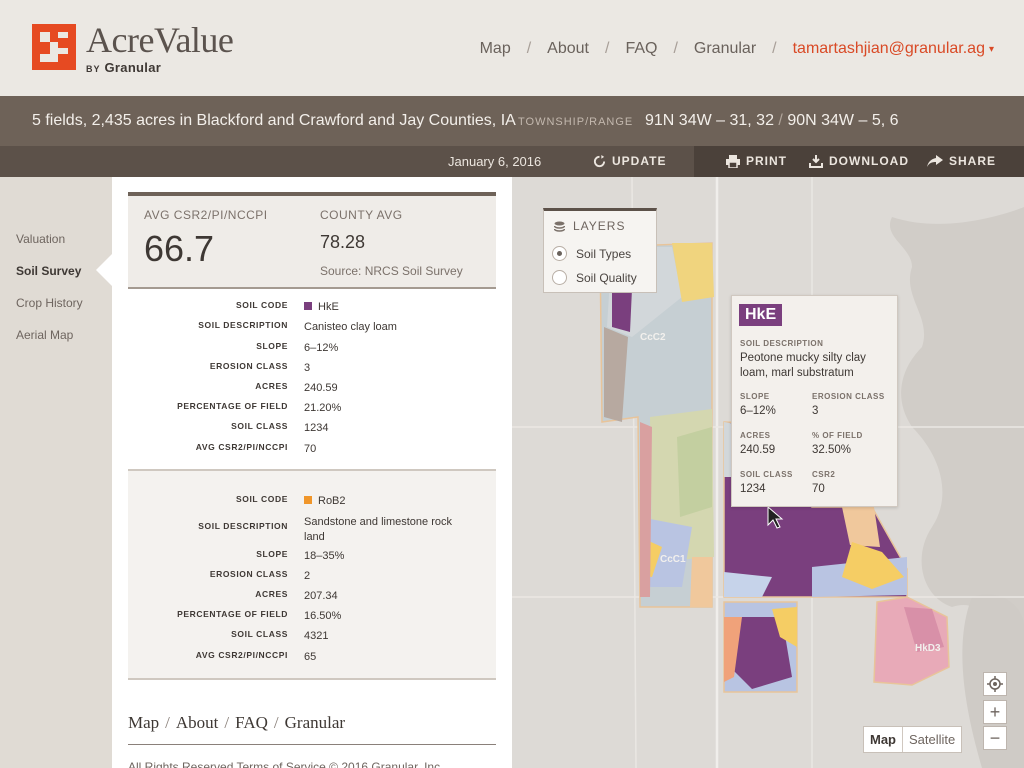 The width and height of the screenshot is (1024, 768). I want to click on footer-link-about: About, so click(197, 722).